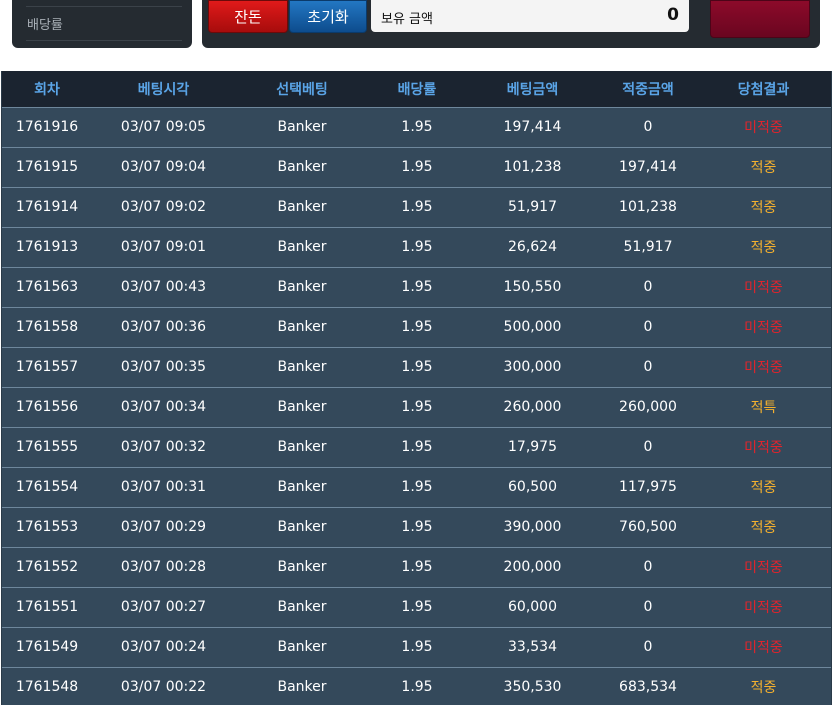 The width and height of the screenshot is (832, 707). Describe the element at coordinates (532, 526) in the screenshot. I see `bet-amount-cell: 390,000` at that location.